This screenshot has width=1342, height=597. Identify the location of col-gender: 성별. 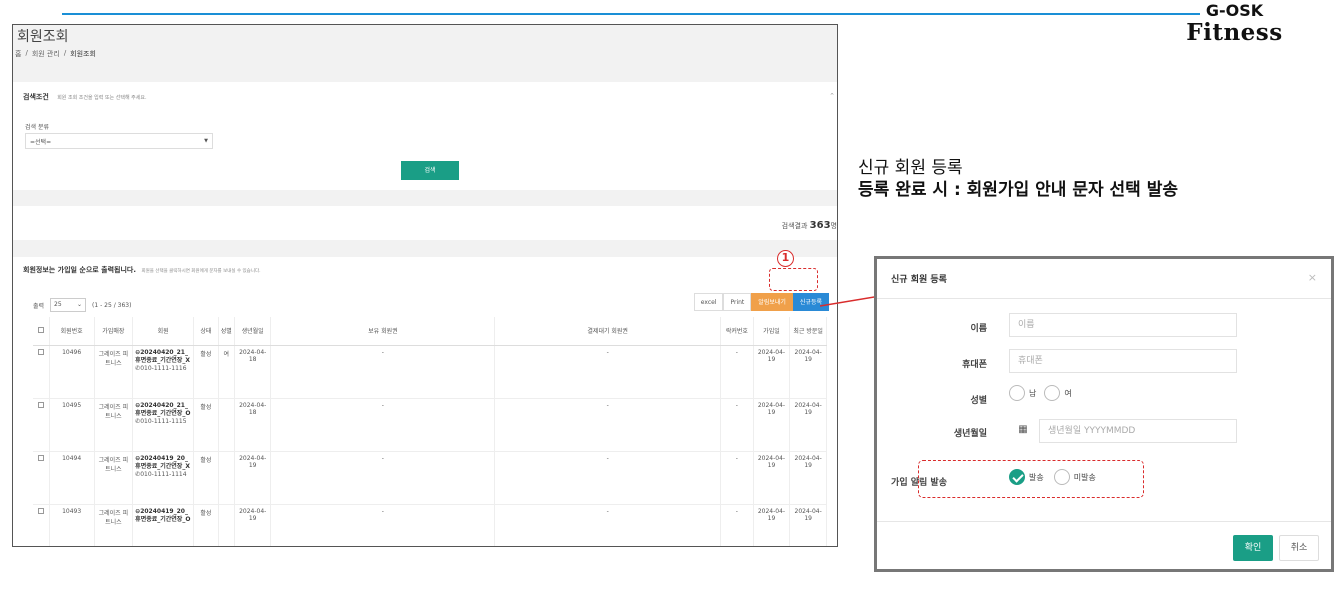
(226, 331).